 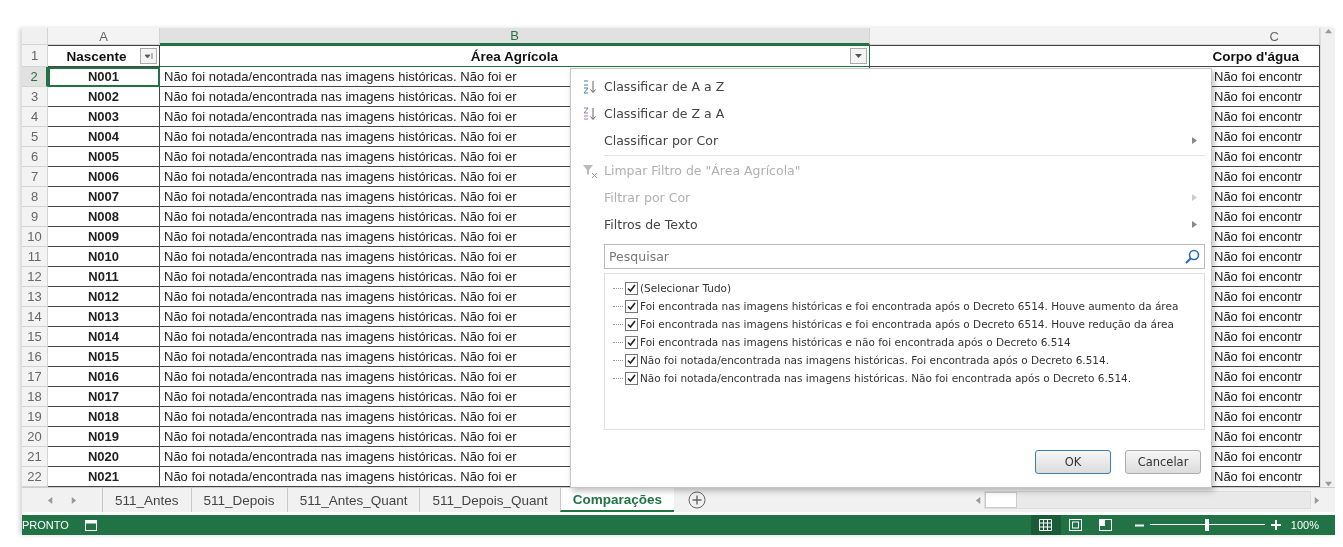 What do you see at coordinates (104, 157) in the screenshot?
I see `table-cell: N005` at bounding box center [104, 157].